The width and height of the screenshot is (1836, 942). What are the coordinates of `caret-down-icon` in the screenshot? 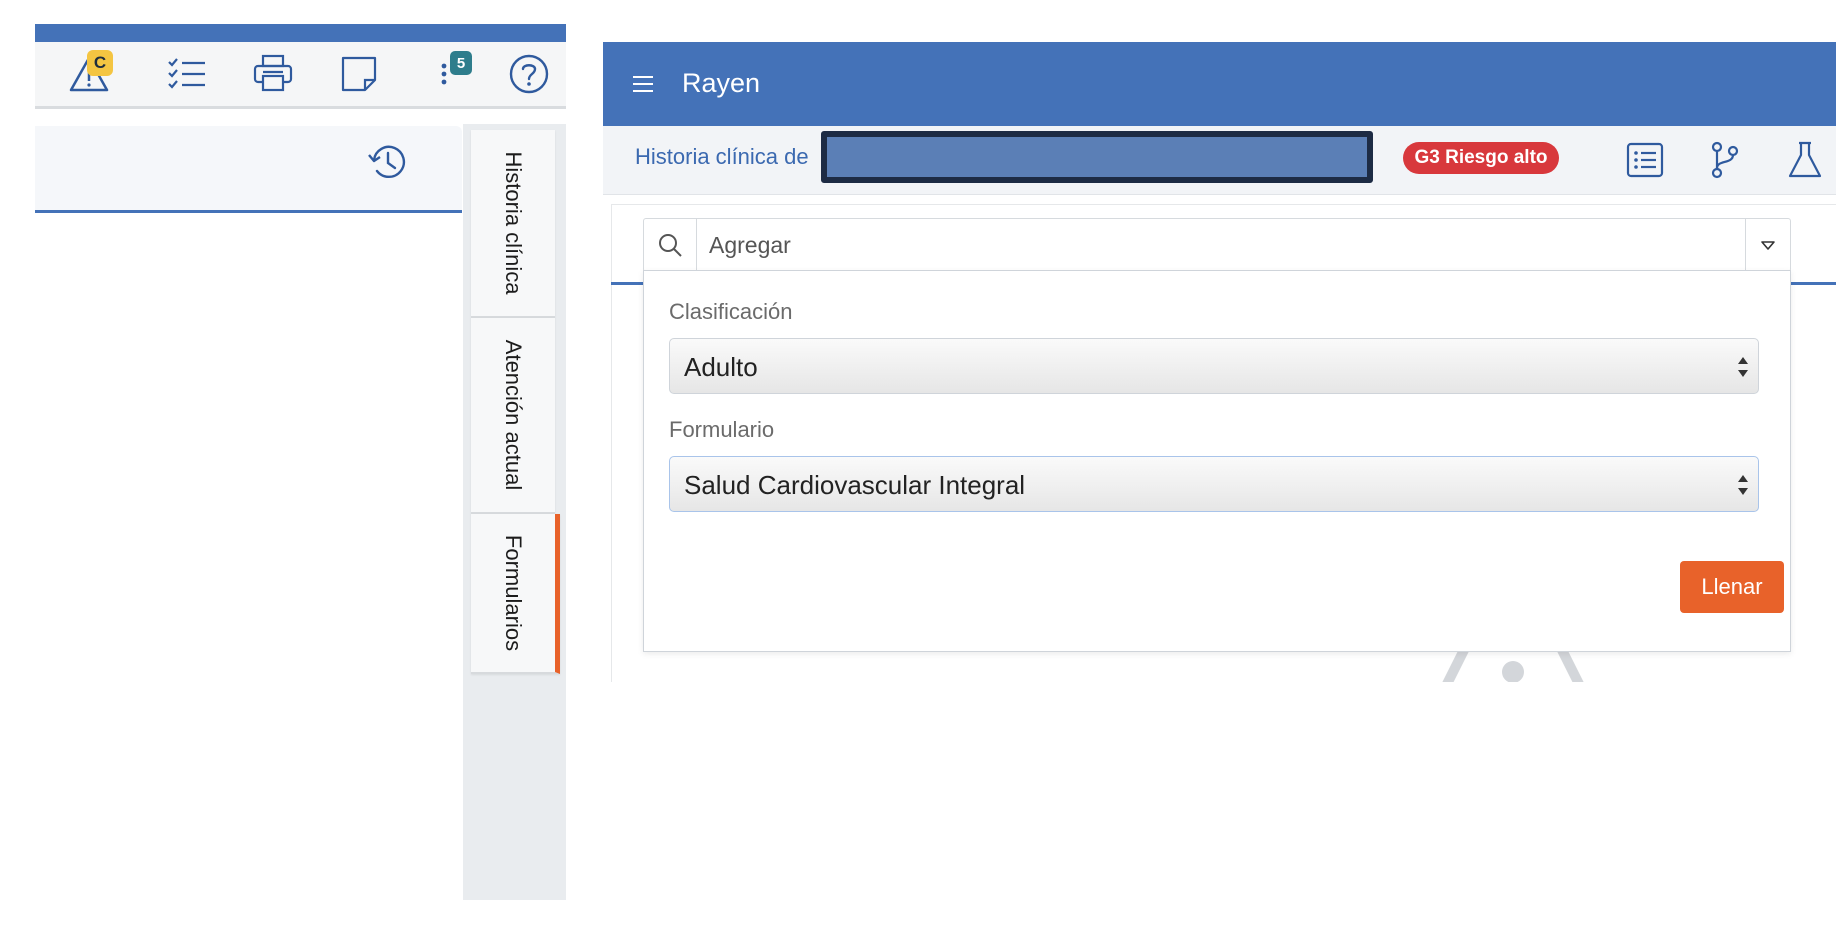 It's located at (1768, 245).